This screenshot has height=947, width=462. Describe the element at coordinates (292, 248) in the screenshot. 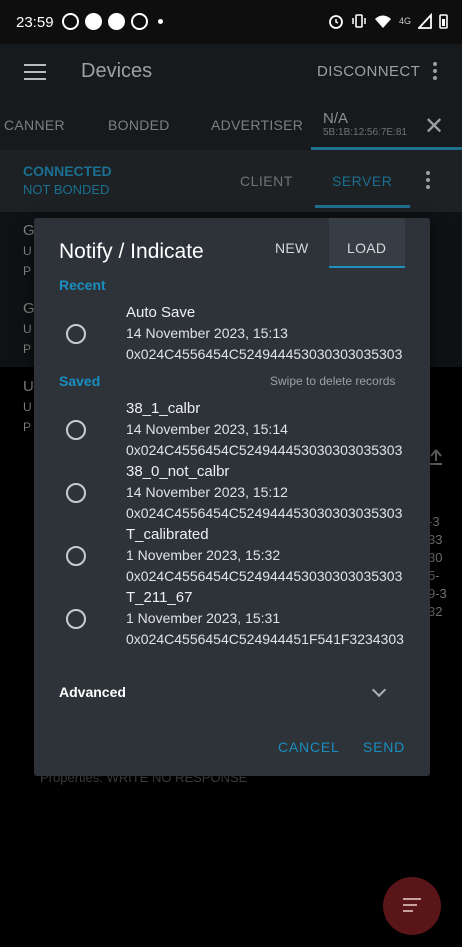

I see `tab-new: NEW` at that location.